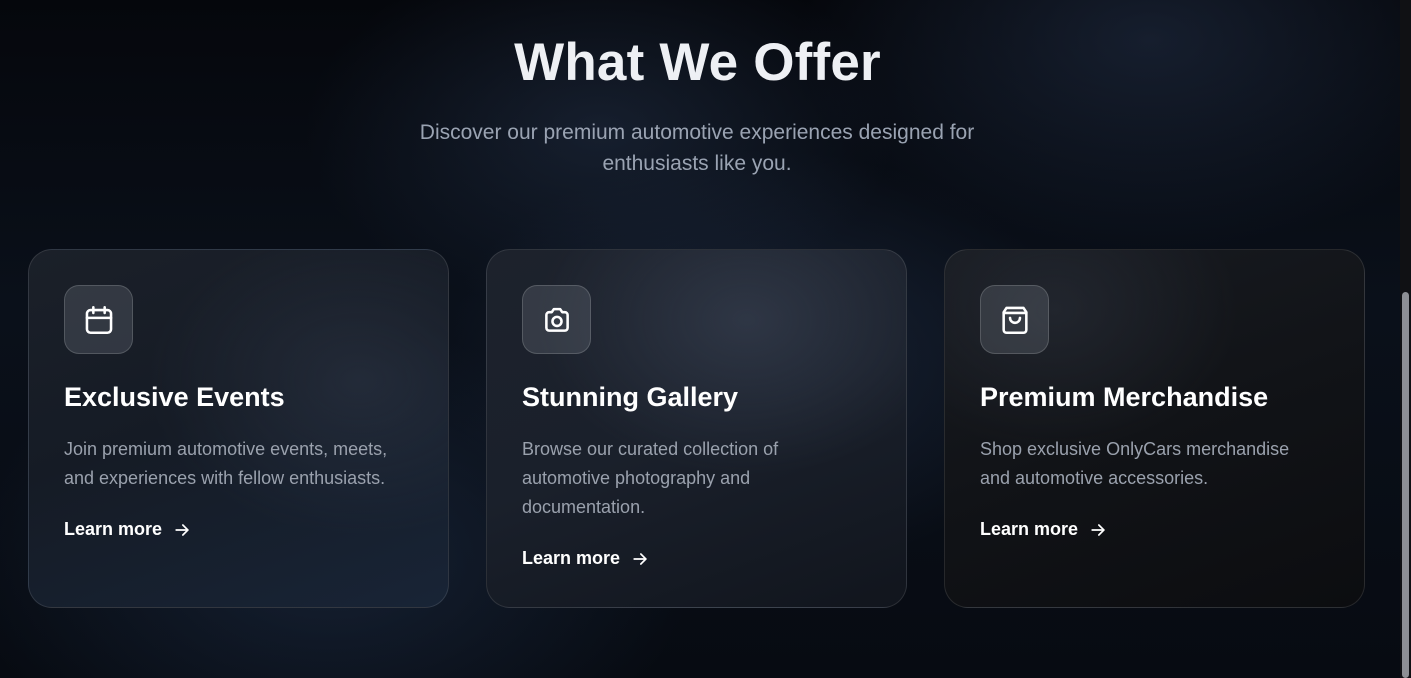 The height and width of the screenshot is (678, 1411). I want to click on learn-more-link-gallery: Learn more, so click(586, 558).